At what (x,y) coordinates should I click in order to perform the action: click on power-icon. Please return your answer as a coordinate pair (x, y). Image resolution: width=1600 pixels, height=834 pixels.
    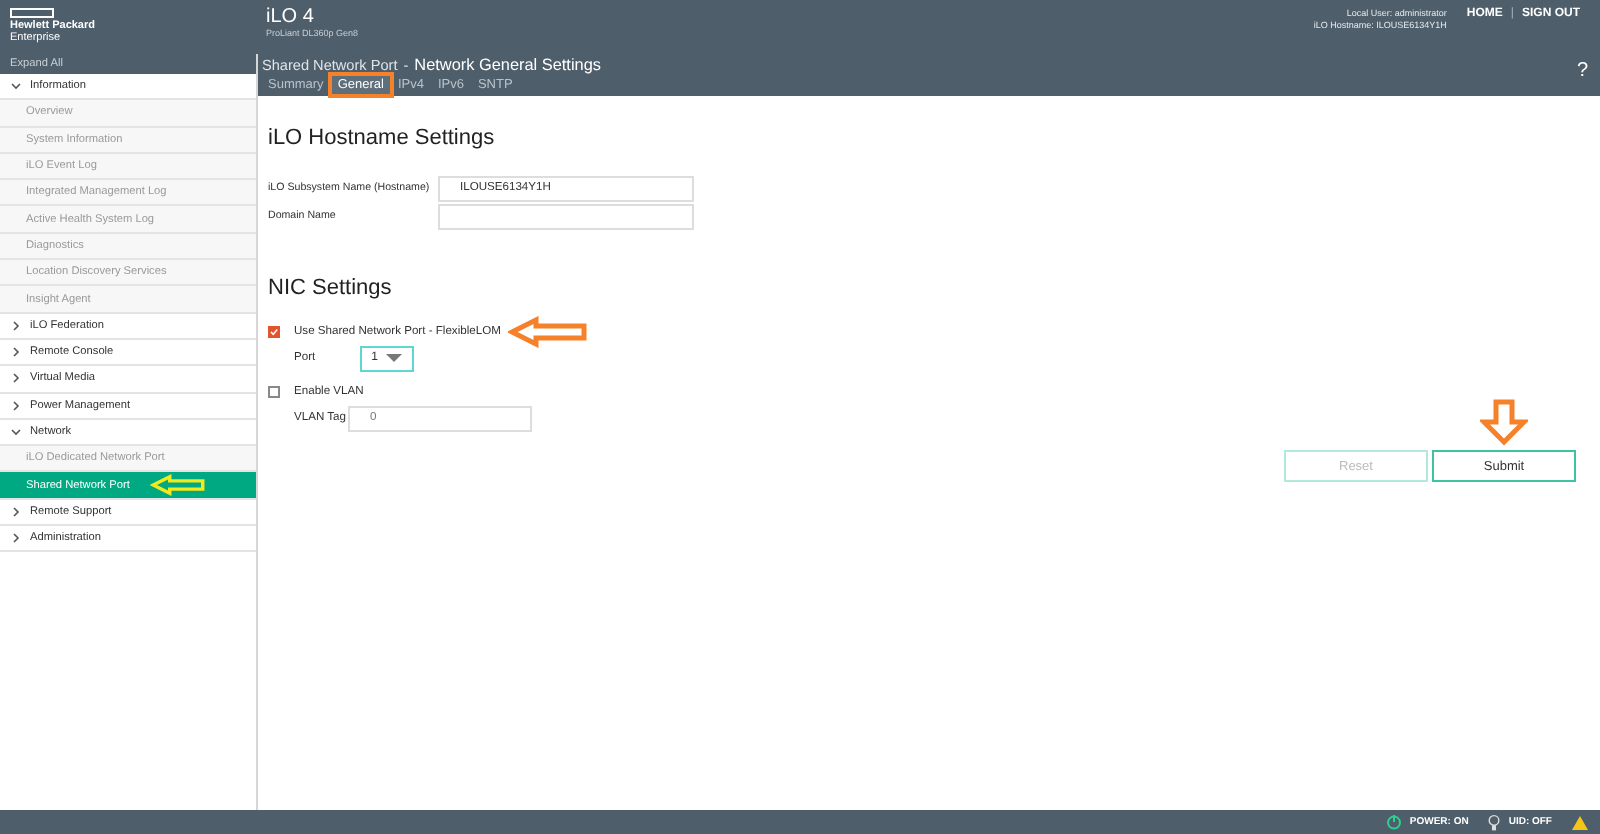
    Looking at the image, I should click on (1393, 822).